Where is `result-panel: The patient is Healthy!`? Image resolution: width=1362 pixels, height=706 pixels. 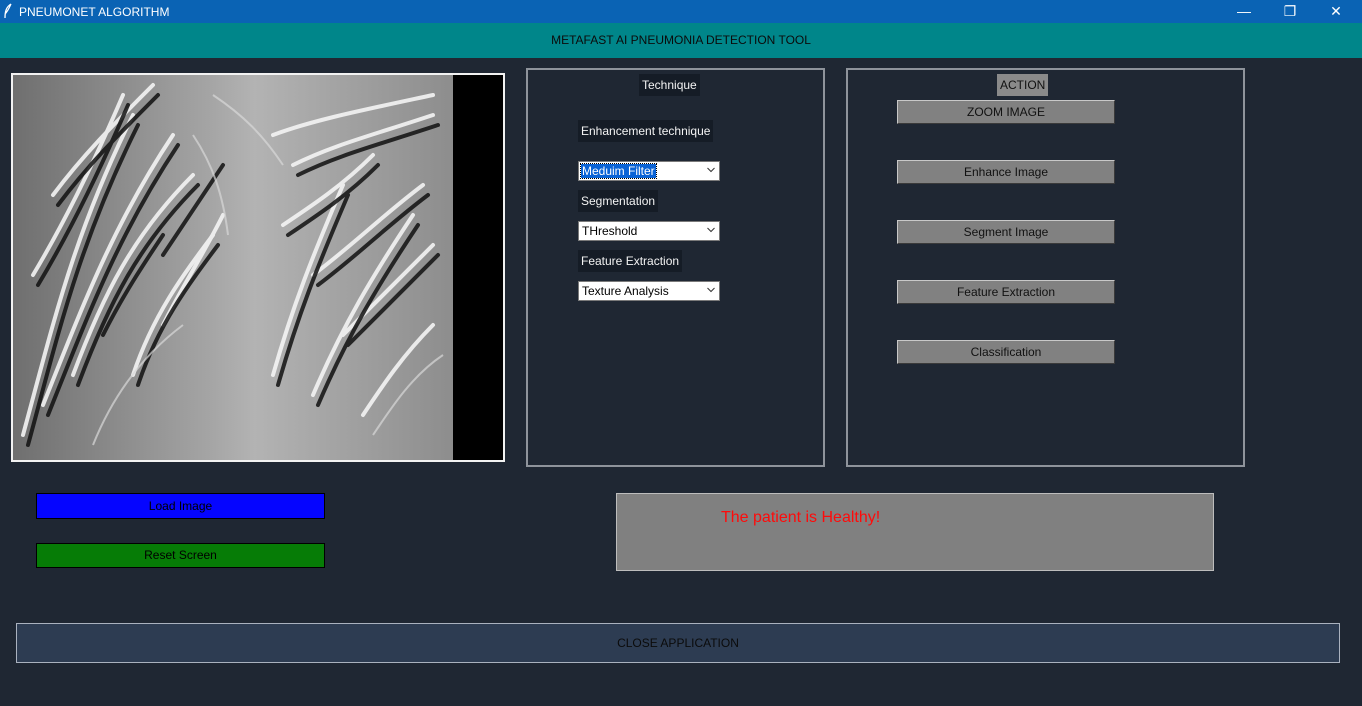
result-panel: The patient is Healthy! is located at coordinates (915, 532).